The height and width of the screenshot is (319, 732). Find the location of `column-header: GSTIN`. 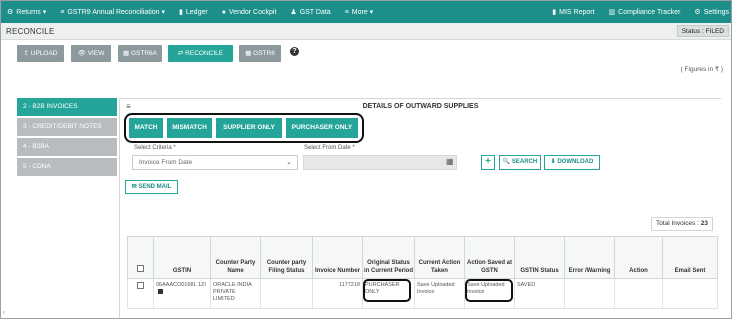

column-header: GSTIN is located at coordinates (182, 257).